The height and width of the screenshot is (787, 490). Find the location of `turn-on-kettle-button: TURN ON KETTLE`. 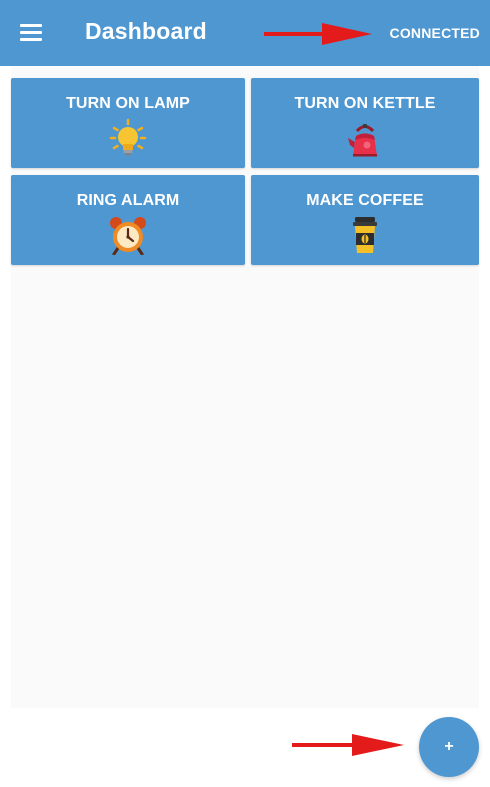

turn-on-kettle-button: TURN ON KETTLE is located at coordinates (365, 123).